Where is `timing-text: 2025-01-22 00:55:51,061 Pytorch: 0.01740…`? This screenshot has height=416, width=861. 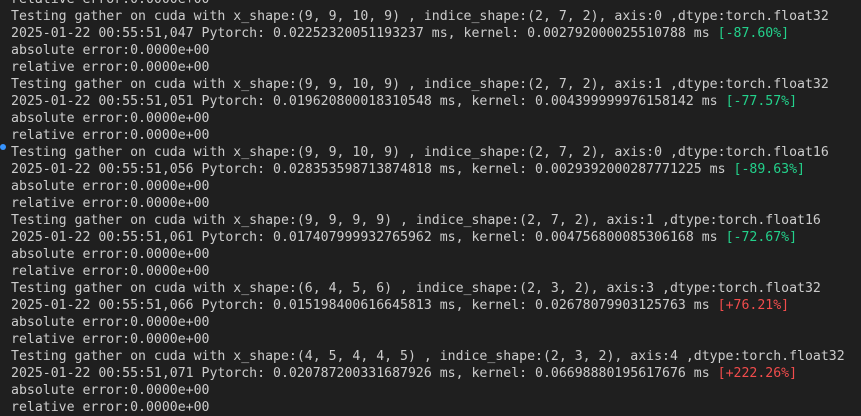 timing-text: 2025-01-22 00:55:51,061 Pytorch: 0.01740… is located at coordinates (368, 237).